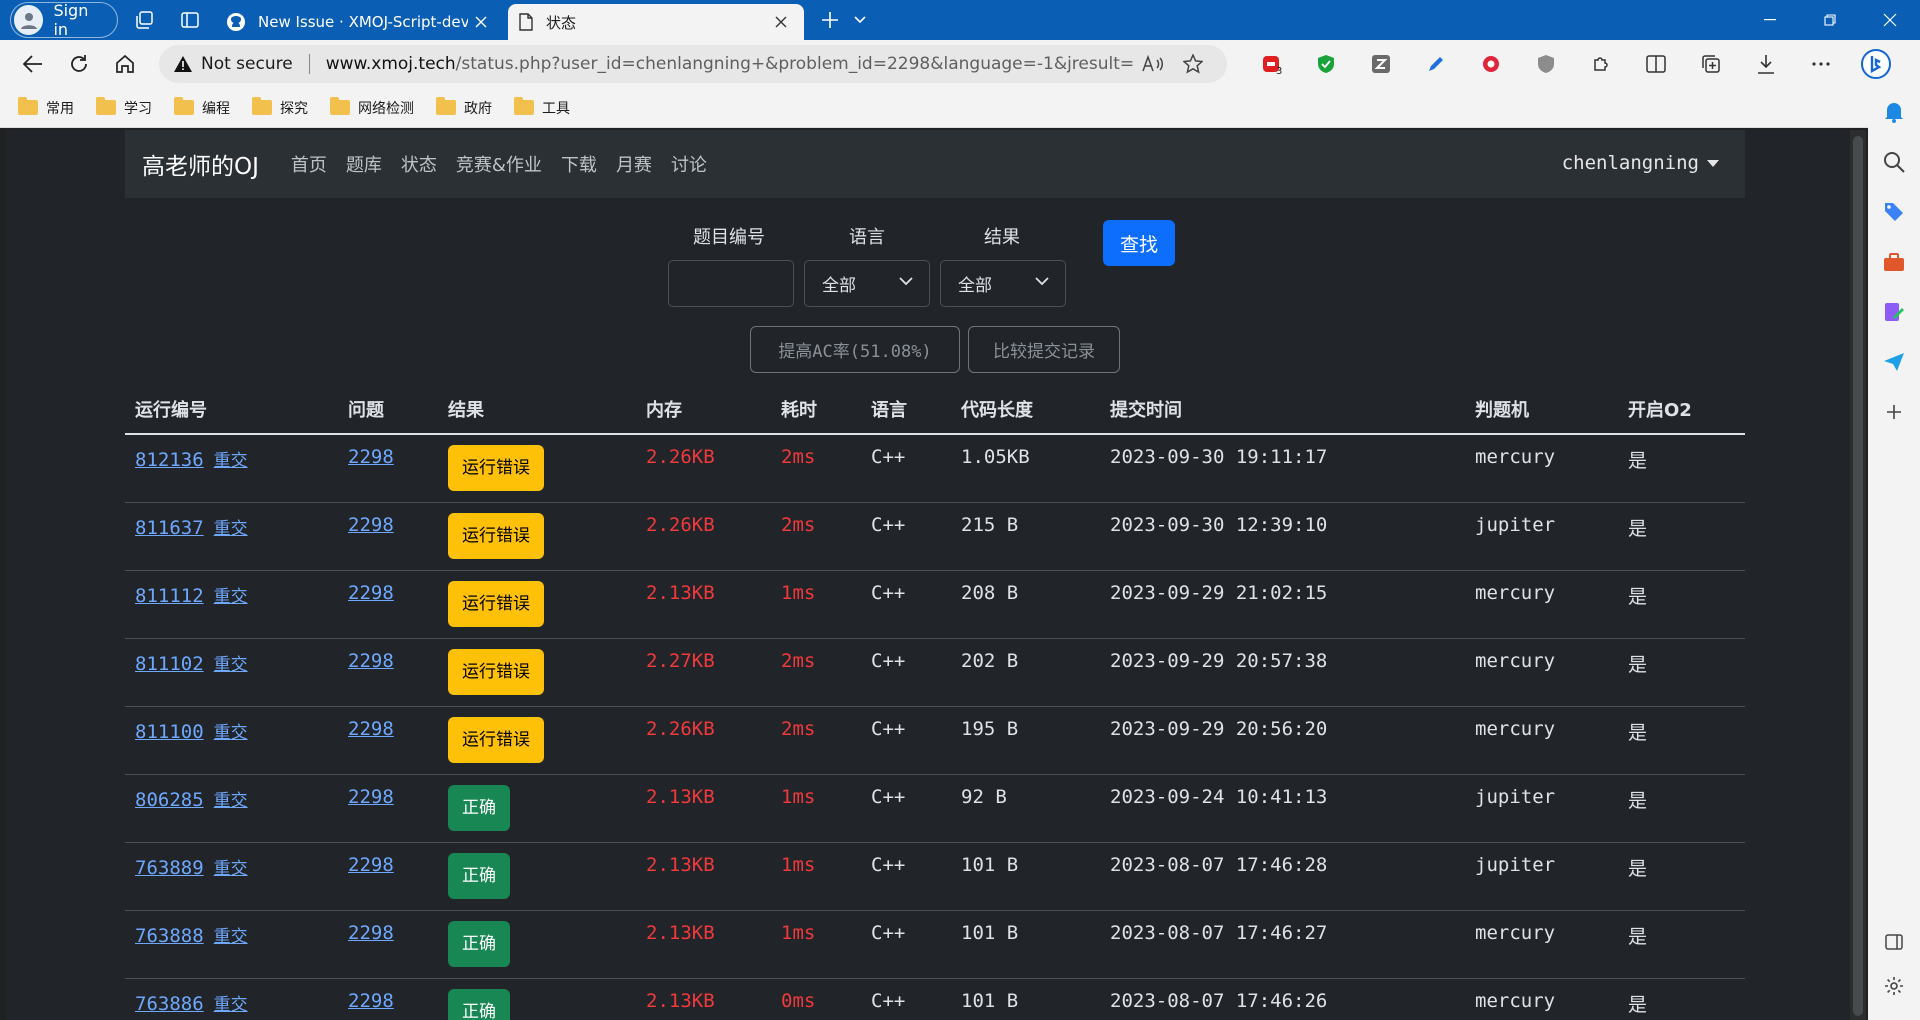 The width and height of the screenshot is (1920, 1020). I want to click on bookmark-folder: 编程, so click(202, 107).